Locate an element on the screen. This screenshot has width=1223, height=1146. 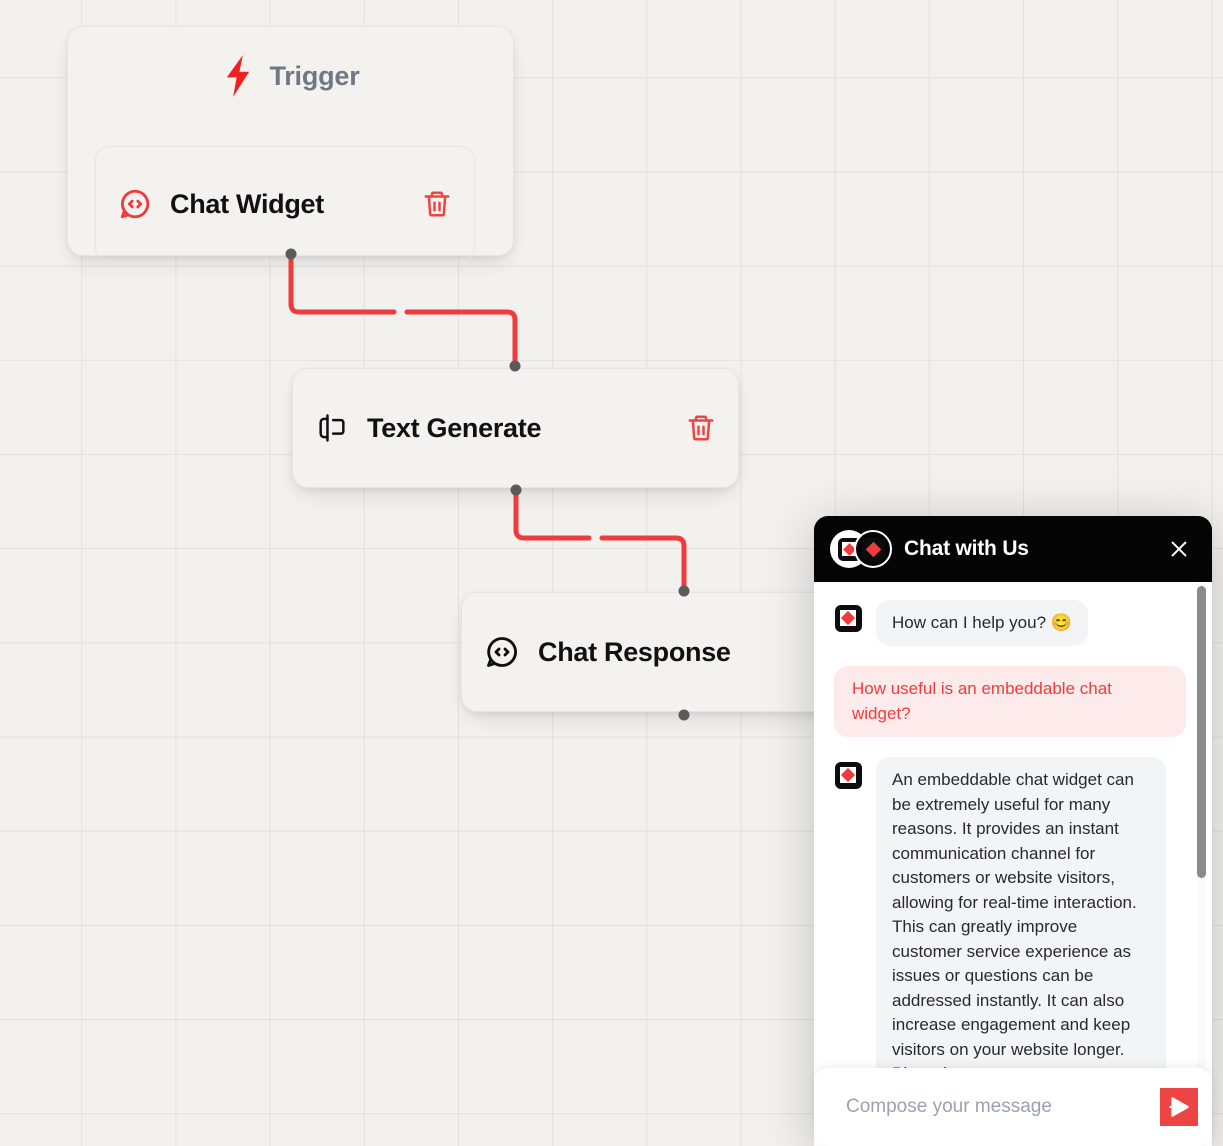
scrollbar-thumb is located at coordinates (1201, 732).